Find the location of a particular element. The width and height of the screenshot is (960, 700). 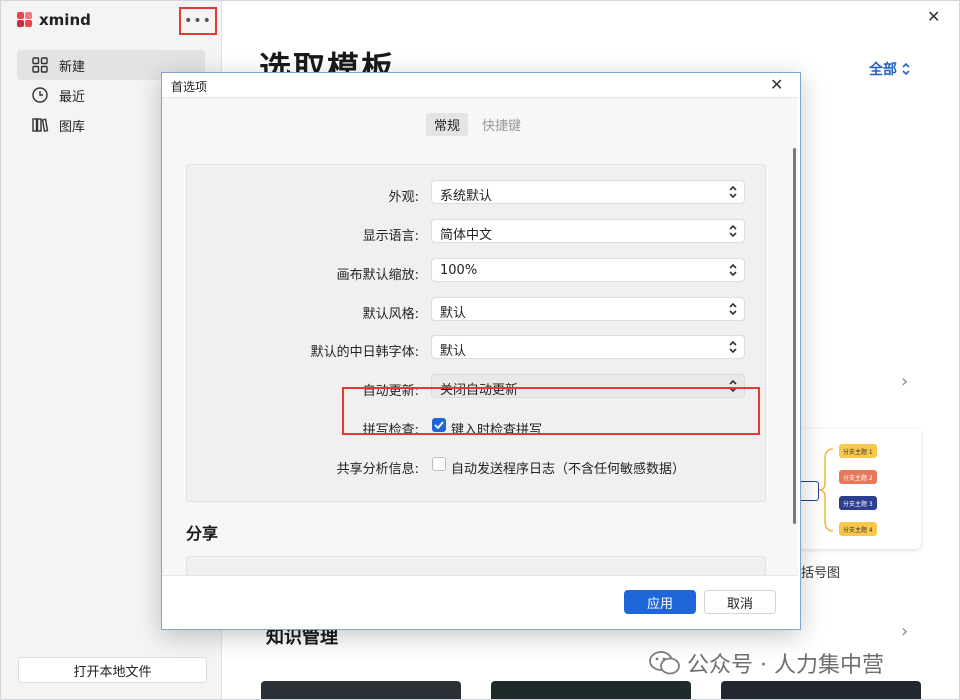

xmind-logo-icon is located at coordinates (25, 20).